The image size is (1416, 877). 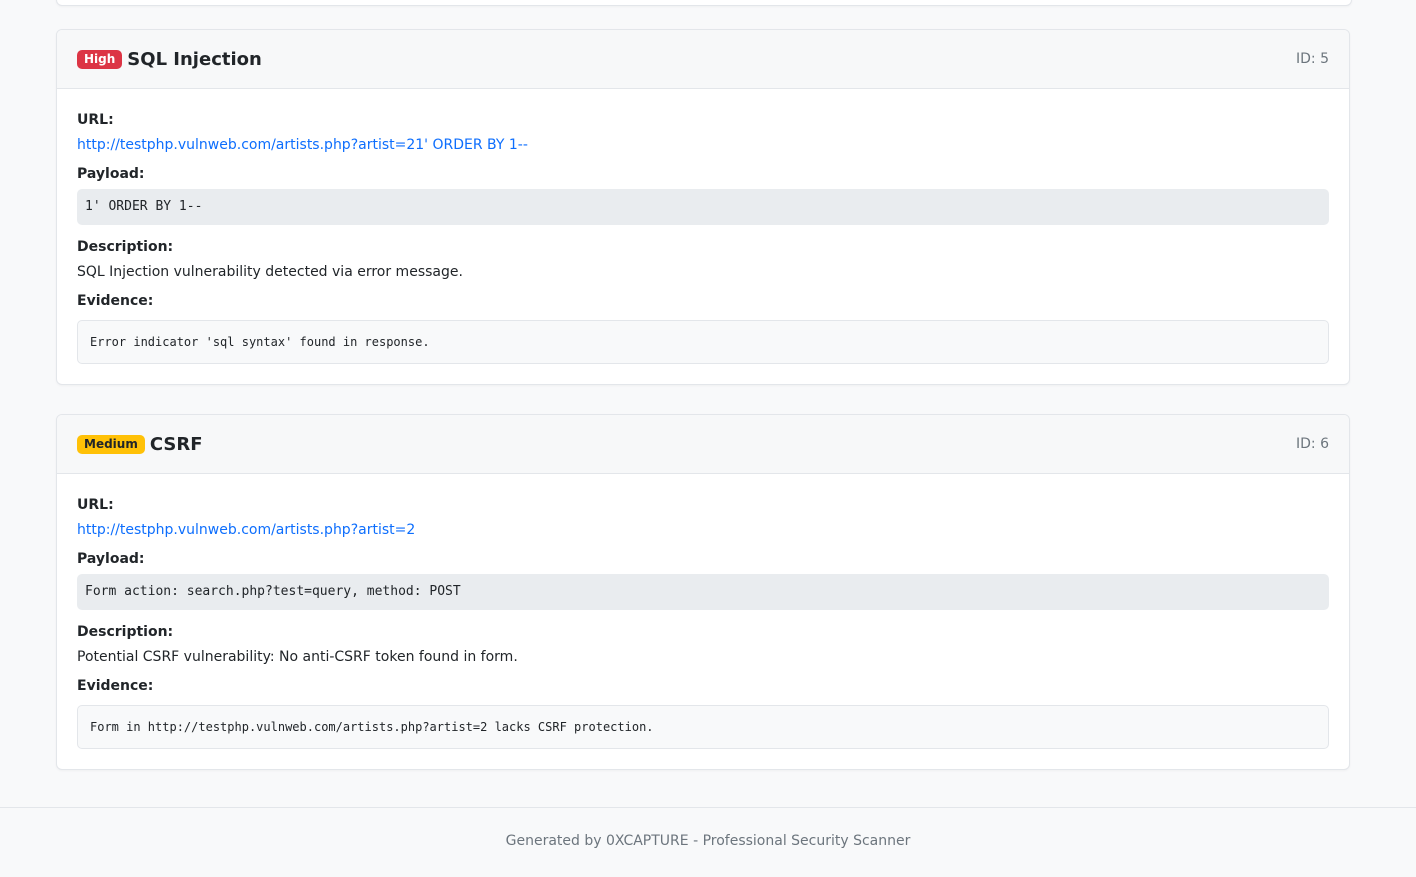 I want to click on payload-code: 1' ORDER BY 1--, so click(x=703, y=207).